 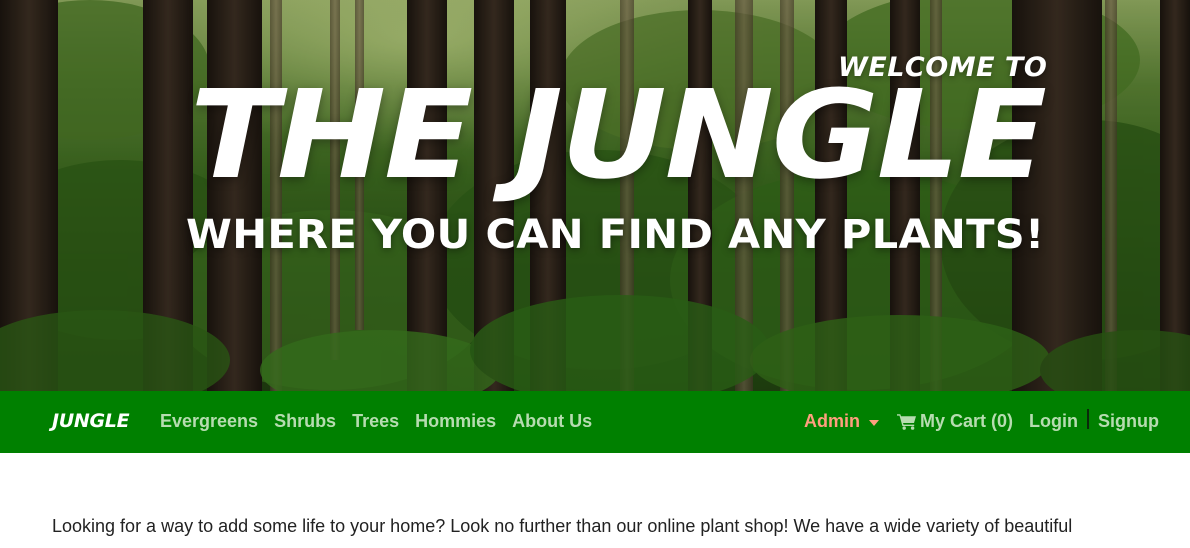 What do you see at coordinates (906, 422) in the screenshot?
I see `shopping-cart-icon` at bounding box center [906, 422].